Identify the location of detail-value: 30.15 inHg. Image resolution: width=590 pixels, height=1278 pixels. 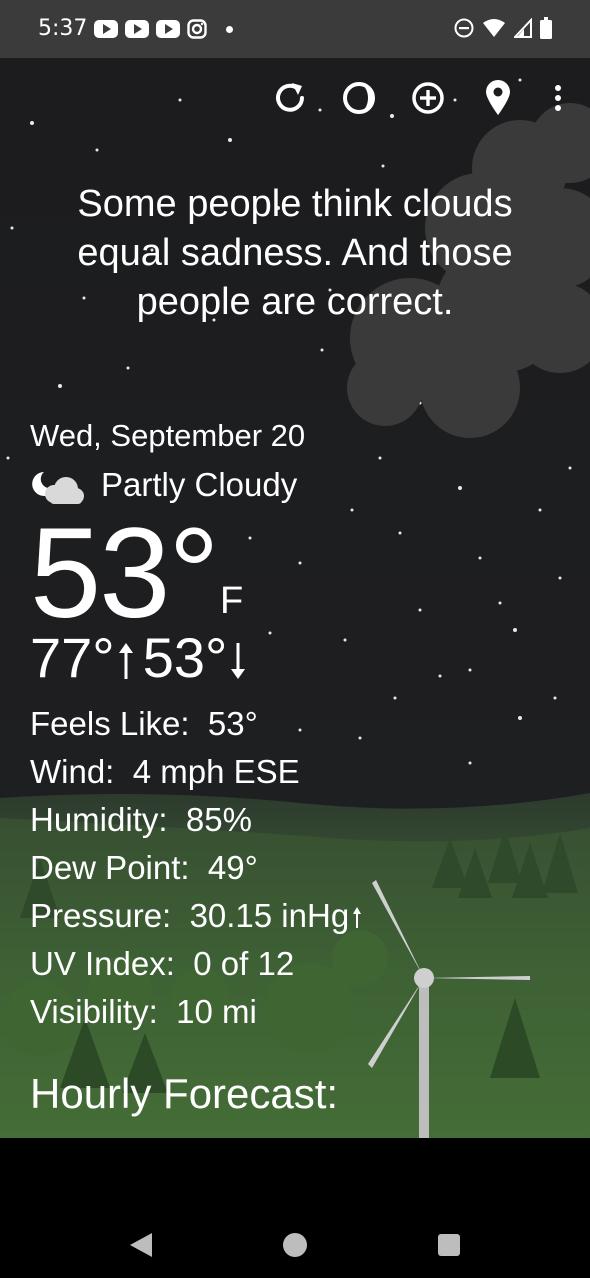
(269, 915).